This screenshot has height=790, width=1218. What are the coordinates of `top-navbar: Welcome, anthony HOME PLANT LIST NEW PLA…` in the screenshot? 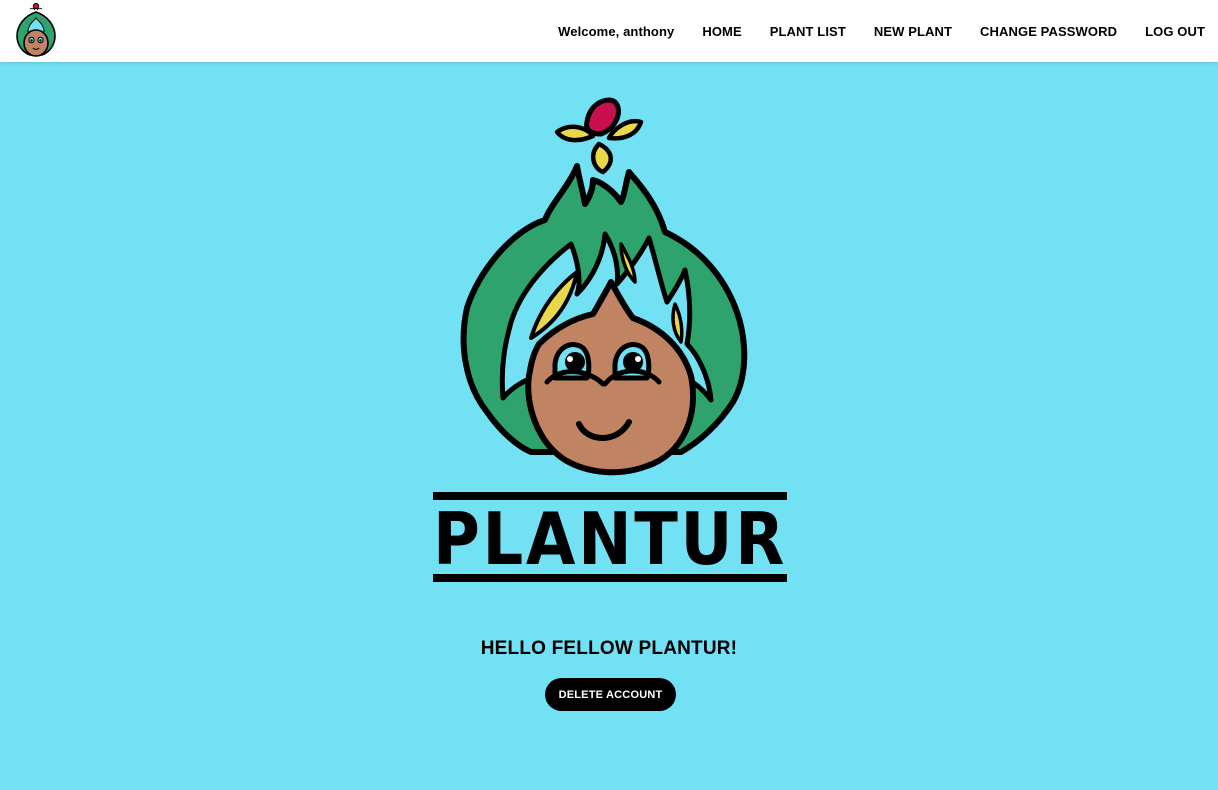 It's located at (609, 31).